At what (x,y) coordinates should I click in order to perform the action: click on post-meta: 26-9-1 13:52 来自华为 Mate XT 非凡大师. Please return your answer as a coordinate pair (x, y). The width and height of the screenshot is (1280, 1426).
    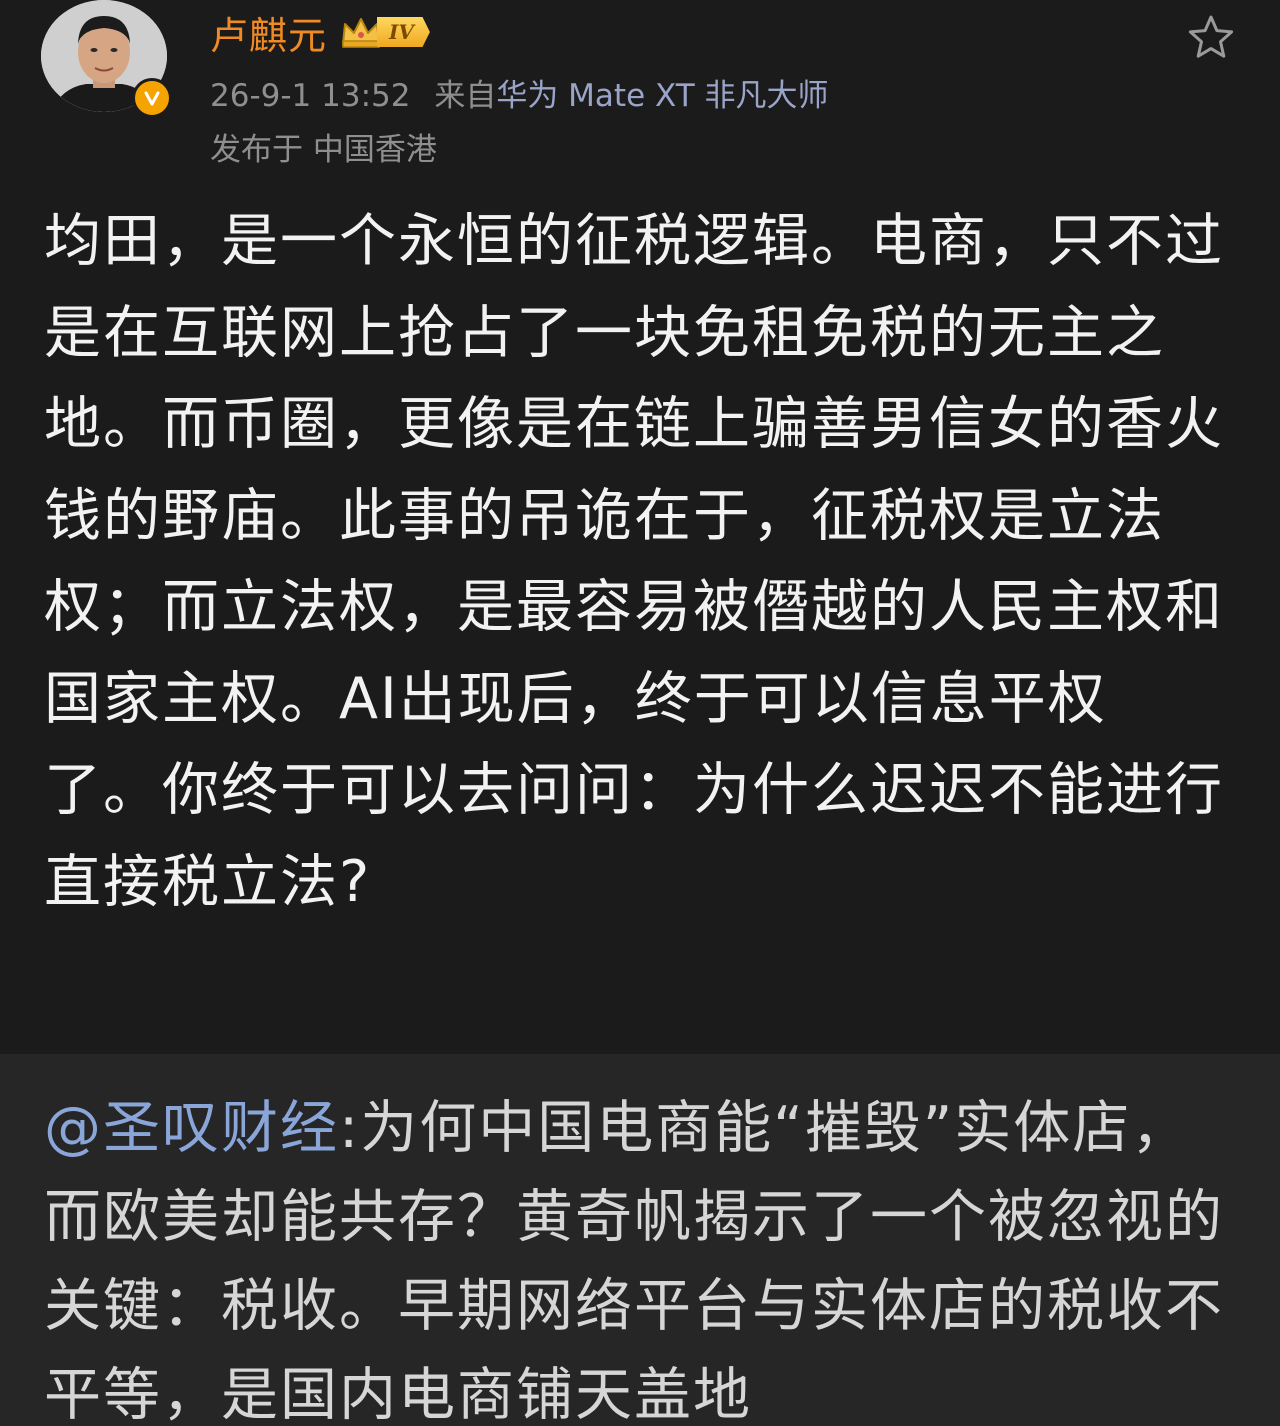
    Looking at the image, I should click on (519, 92).